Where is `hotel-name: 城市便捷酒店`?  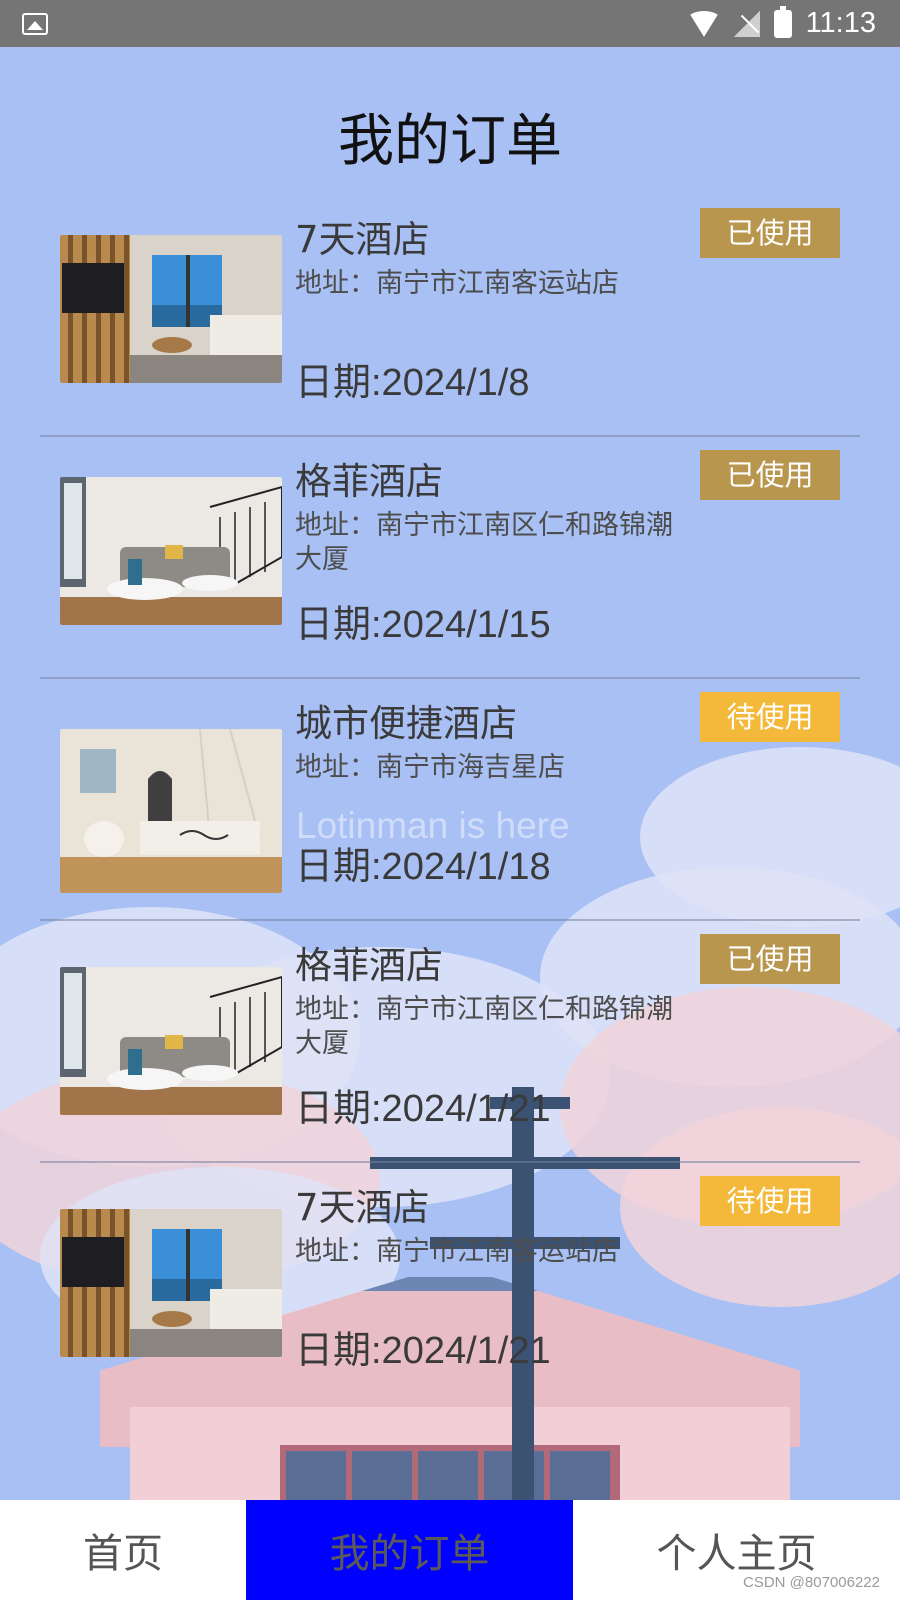 hotel-name: 城市便捷酒店 is located at coordinates (406, 723).